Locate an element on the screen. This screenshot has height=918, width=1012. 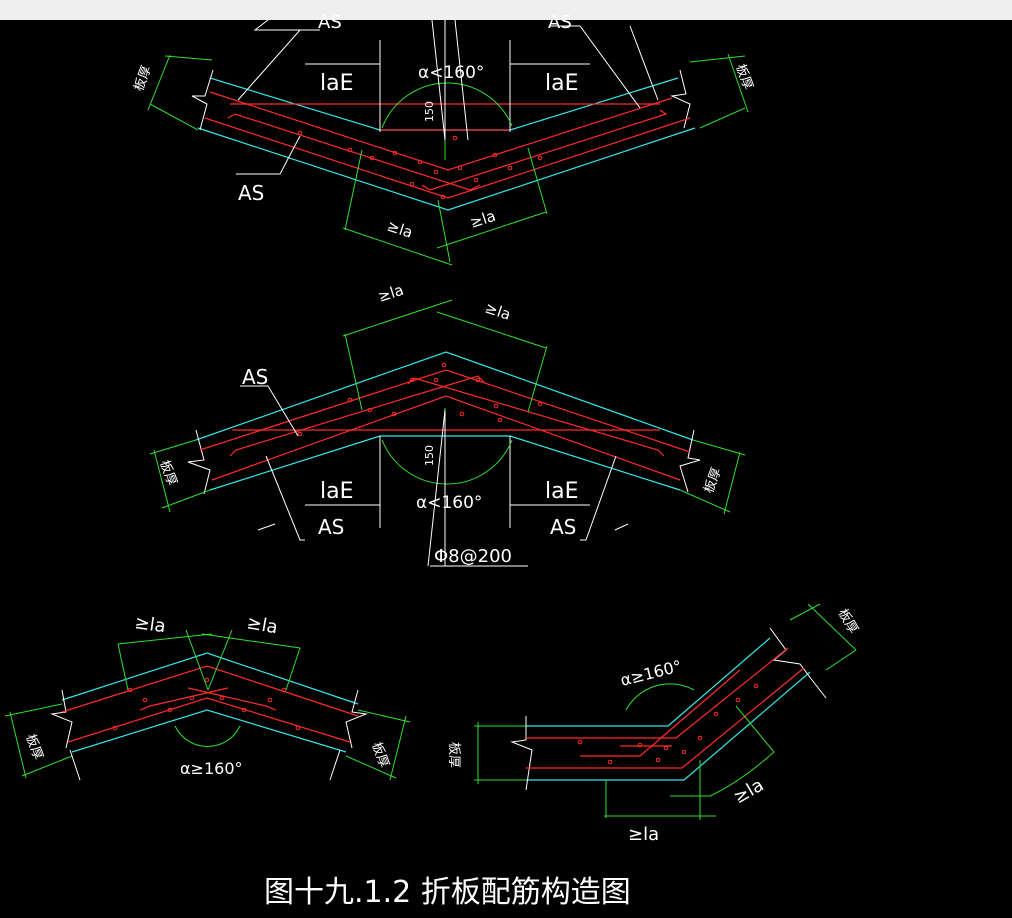
d3-la-left: ≥la is located at coordinates (150, 624).